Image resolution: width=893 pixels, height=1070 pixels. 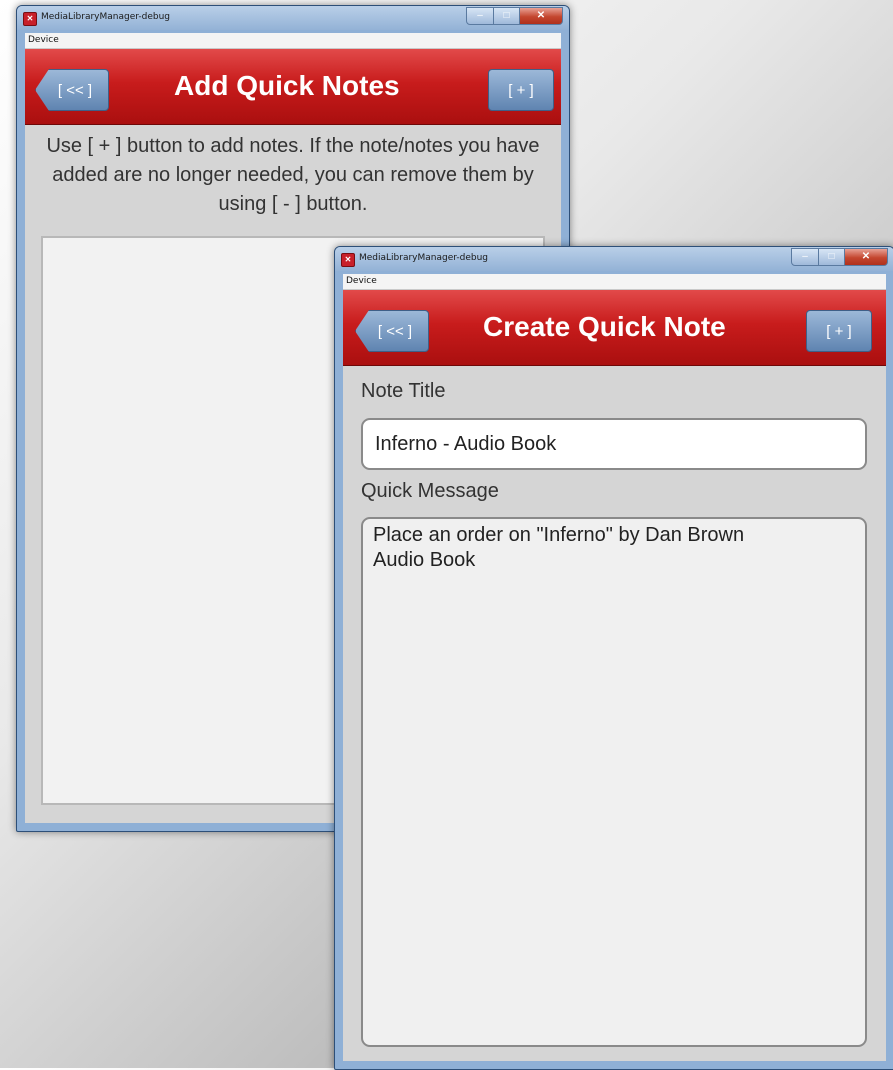 I want to click on app-header: [ << ] Add Quick Notes [ + ], so click(x=293, y=87).